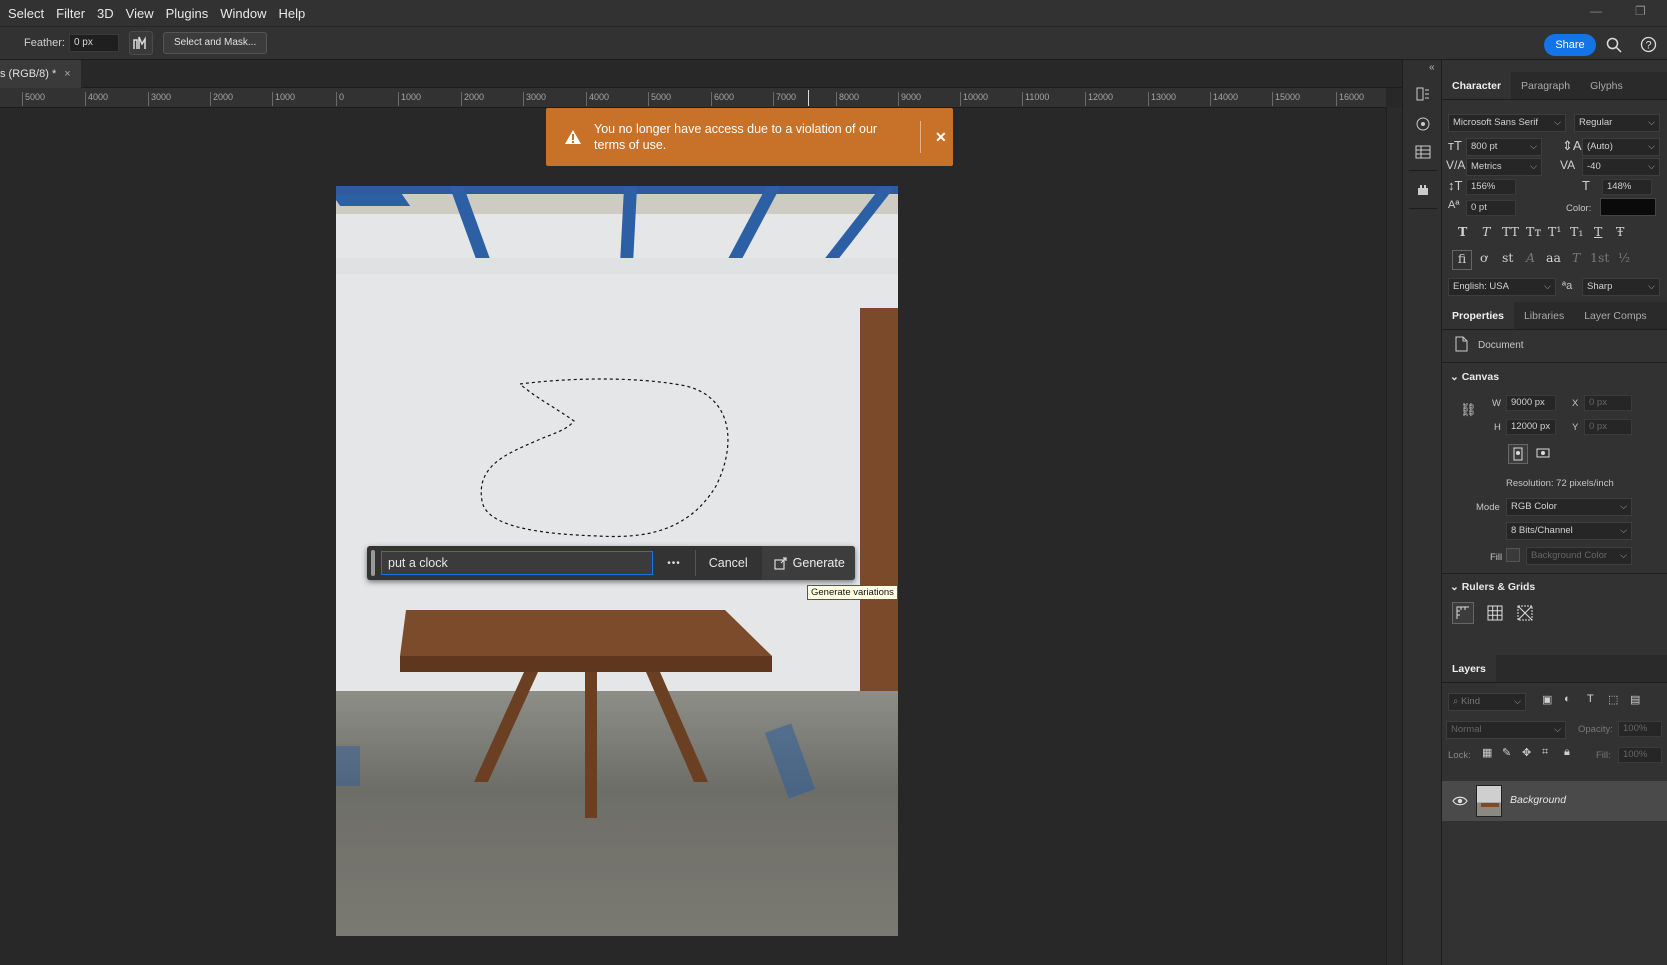  I want to click on fill-opacity-field: 100%, so click(1640, 755).